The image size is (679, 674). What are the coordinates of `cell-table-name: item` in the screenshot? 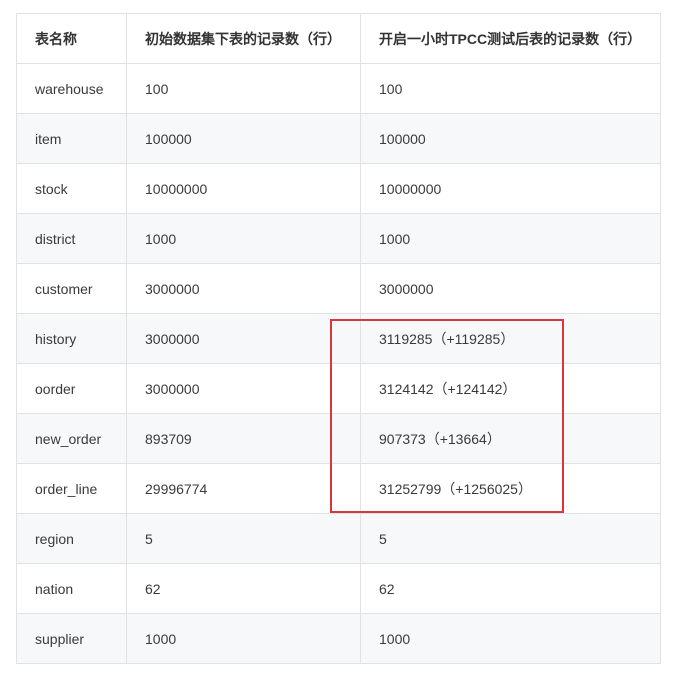 It's located at (71, 138).